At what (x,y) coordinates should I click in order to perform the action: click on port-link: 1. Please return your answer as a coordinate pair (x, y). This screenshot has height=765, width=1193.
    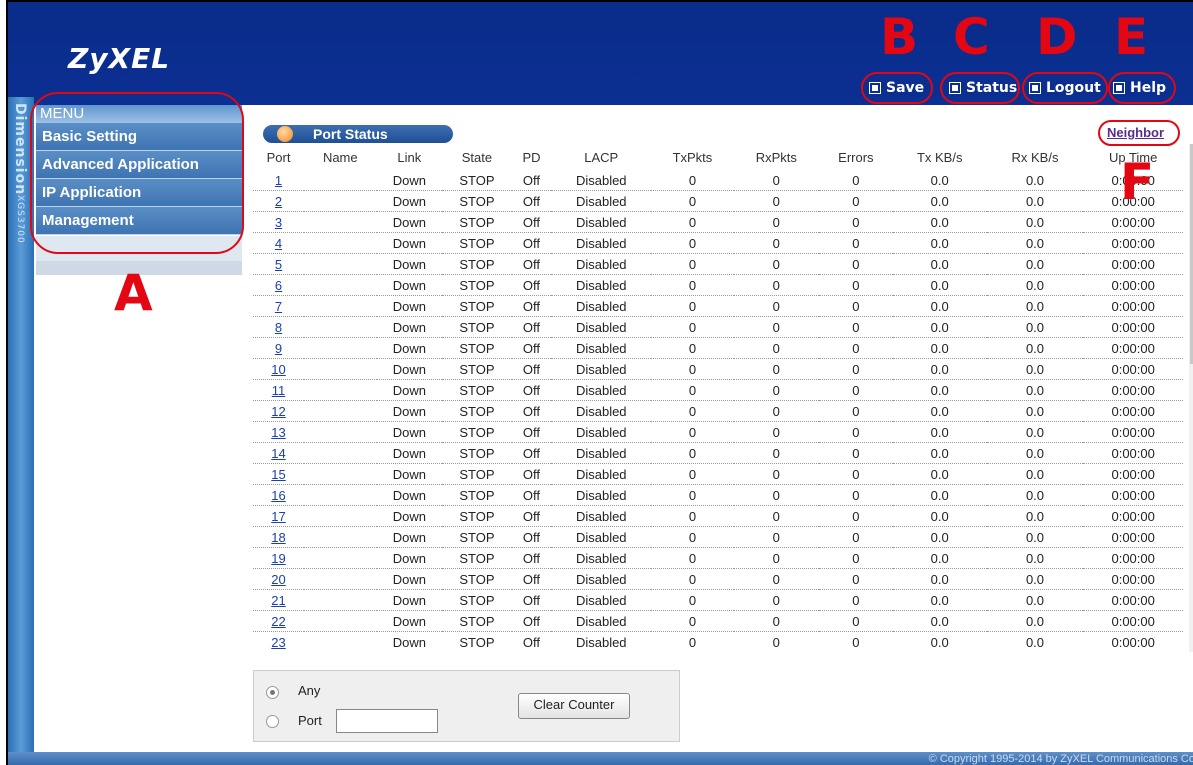
    Looking at the image, I should click on (278, 180).